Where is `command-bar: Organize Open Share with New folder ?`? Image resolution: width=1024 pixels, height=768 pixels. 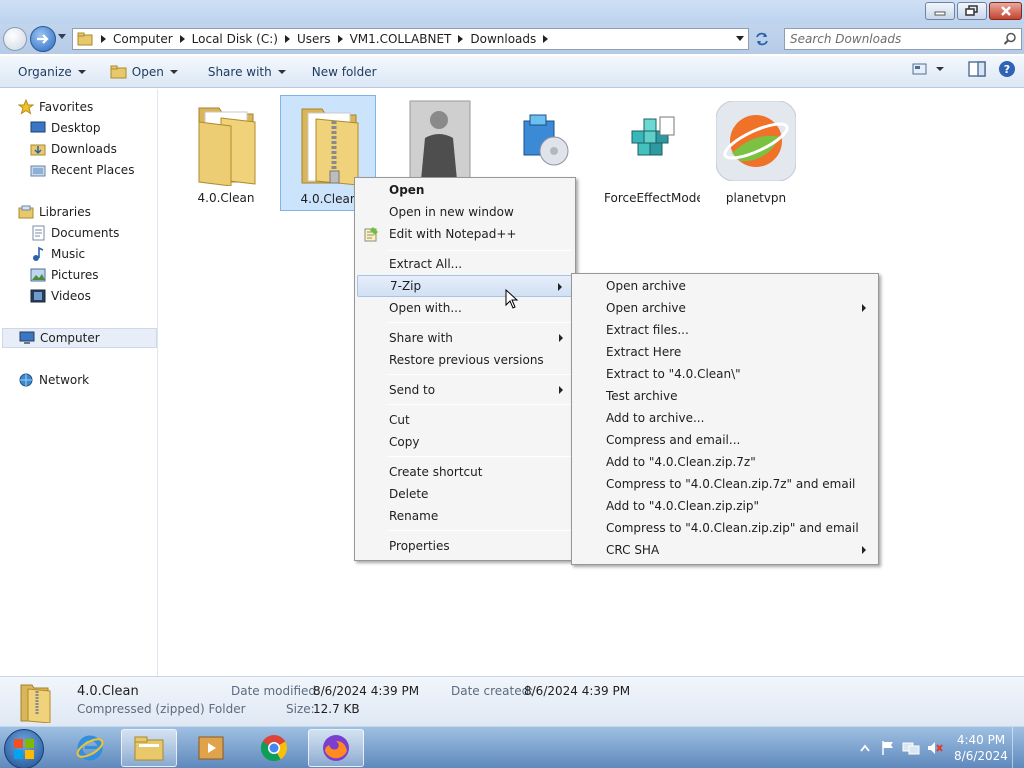
command-bar: Organize Open Share with New folder ? is located at coordinates (512, 72).